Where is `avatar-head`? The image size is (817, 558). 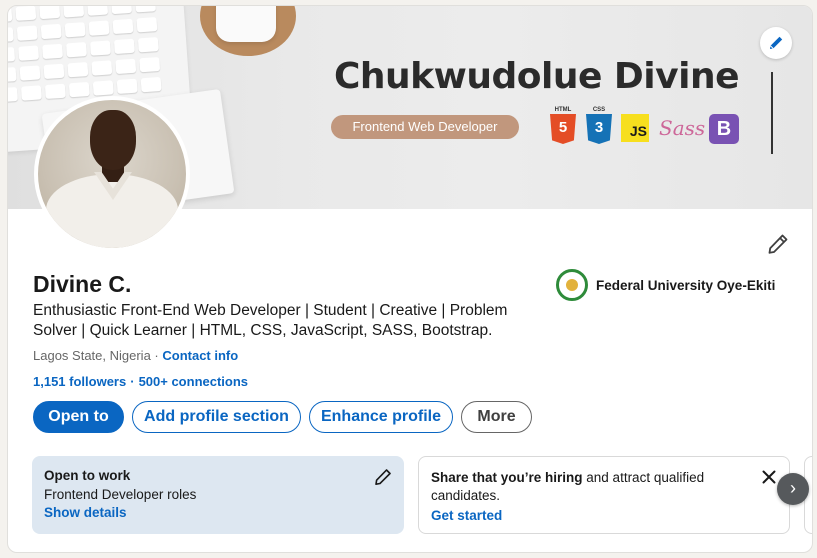 avatar-head is located at coordinates (113, 140).